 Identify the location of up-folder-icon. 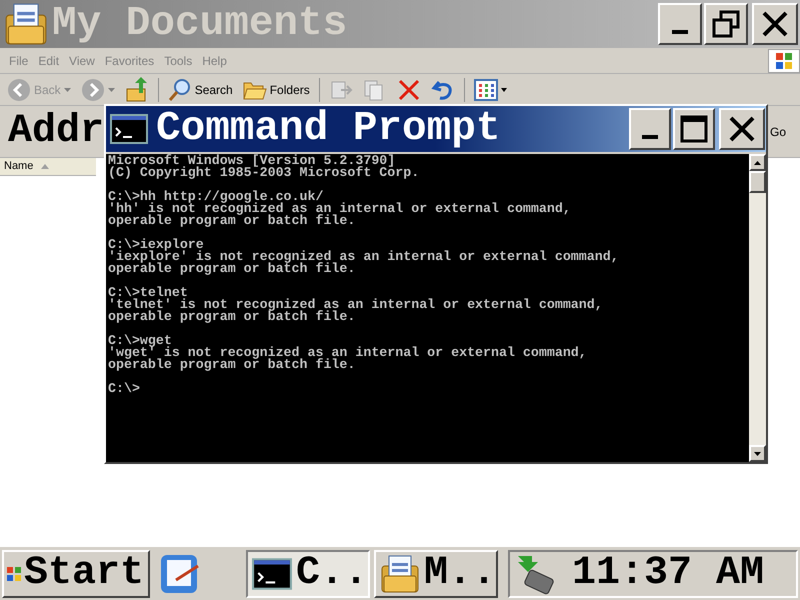
(136, 89).